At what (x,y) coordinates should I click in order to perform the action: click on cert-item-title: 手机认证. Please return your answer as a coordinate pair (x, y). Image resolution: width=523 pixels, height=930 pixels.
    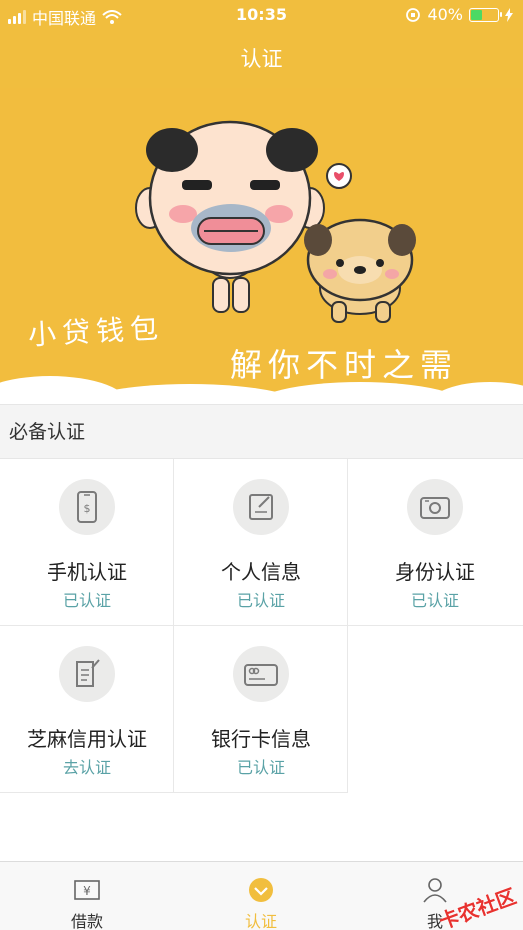
    Looking at the image, I should click on (87, 572).